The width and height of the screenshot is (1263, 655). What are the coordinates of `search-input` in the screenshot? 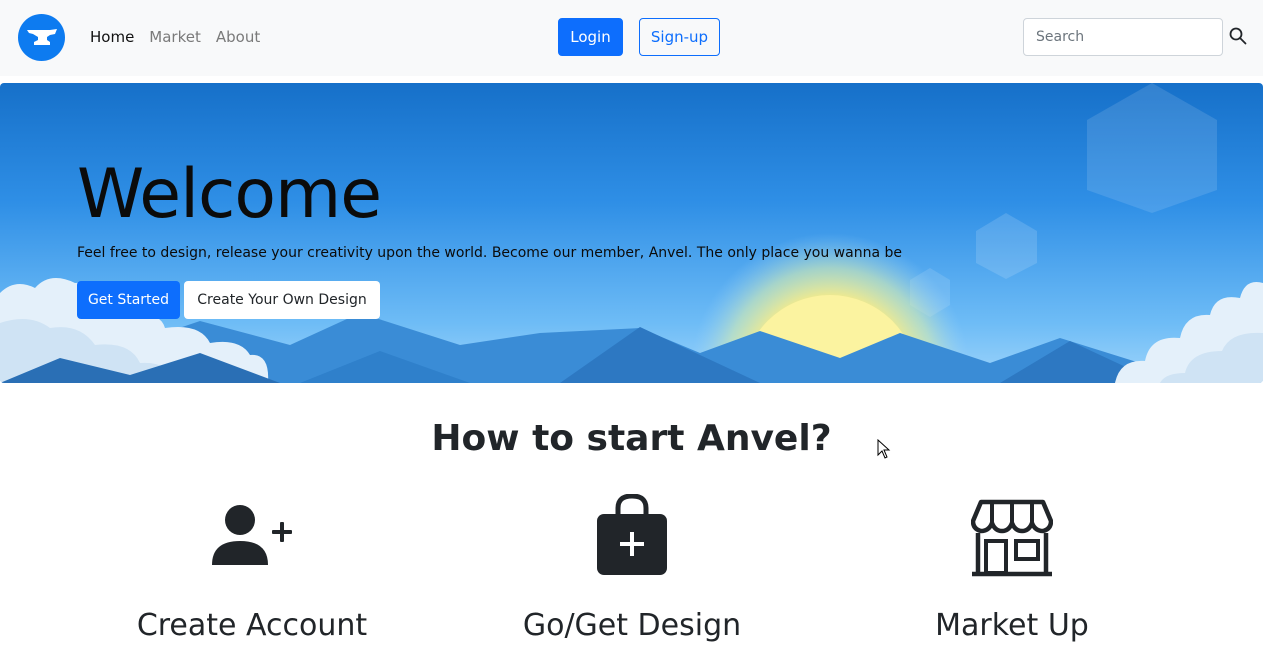 It's located at (1123, 37).